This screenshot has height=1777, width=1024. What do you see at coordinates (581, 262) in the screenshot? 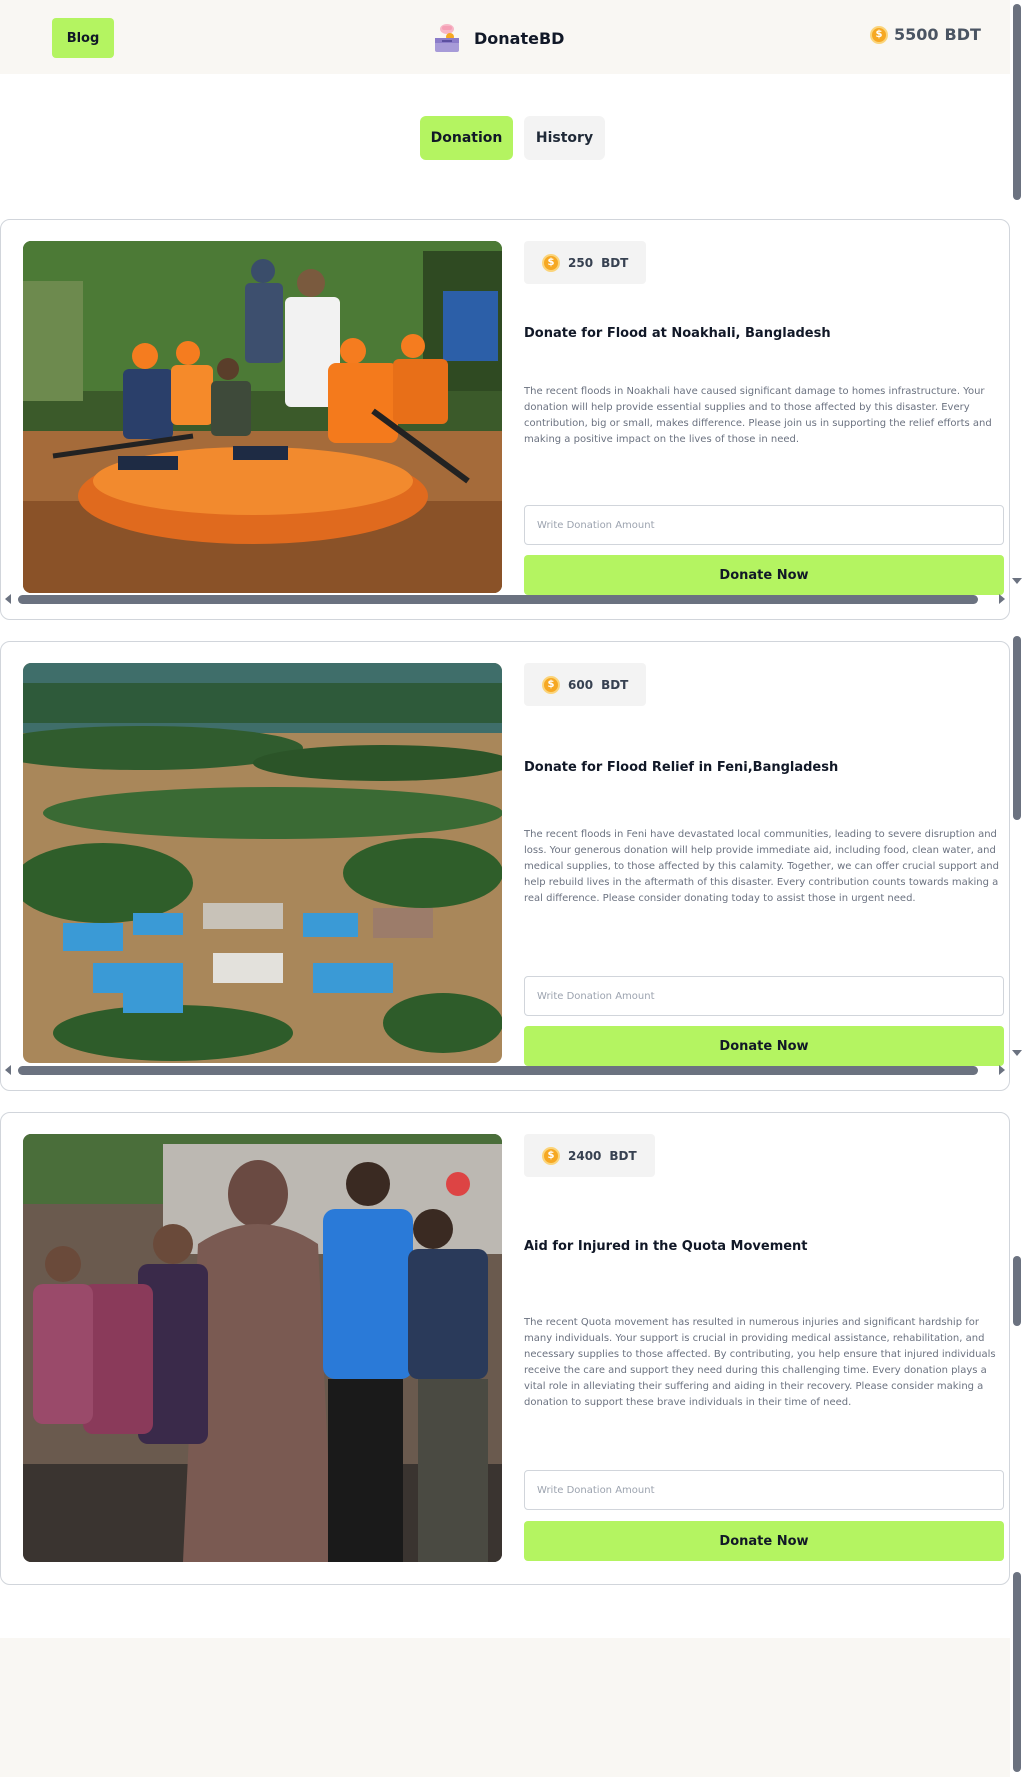
I see `donated-amount: 250` at bounding box center [581, 262].